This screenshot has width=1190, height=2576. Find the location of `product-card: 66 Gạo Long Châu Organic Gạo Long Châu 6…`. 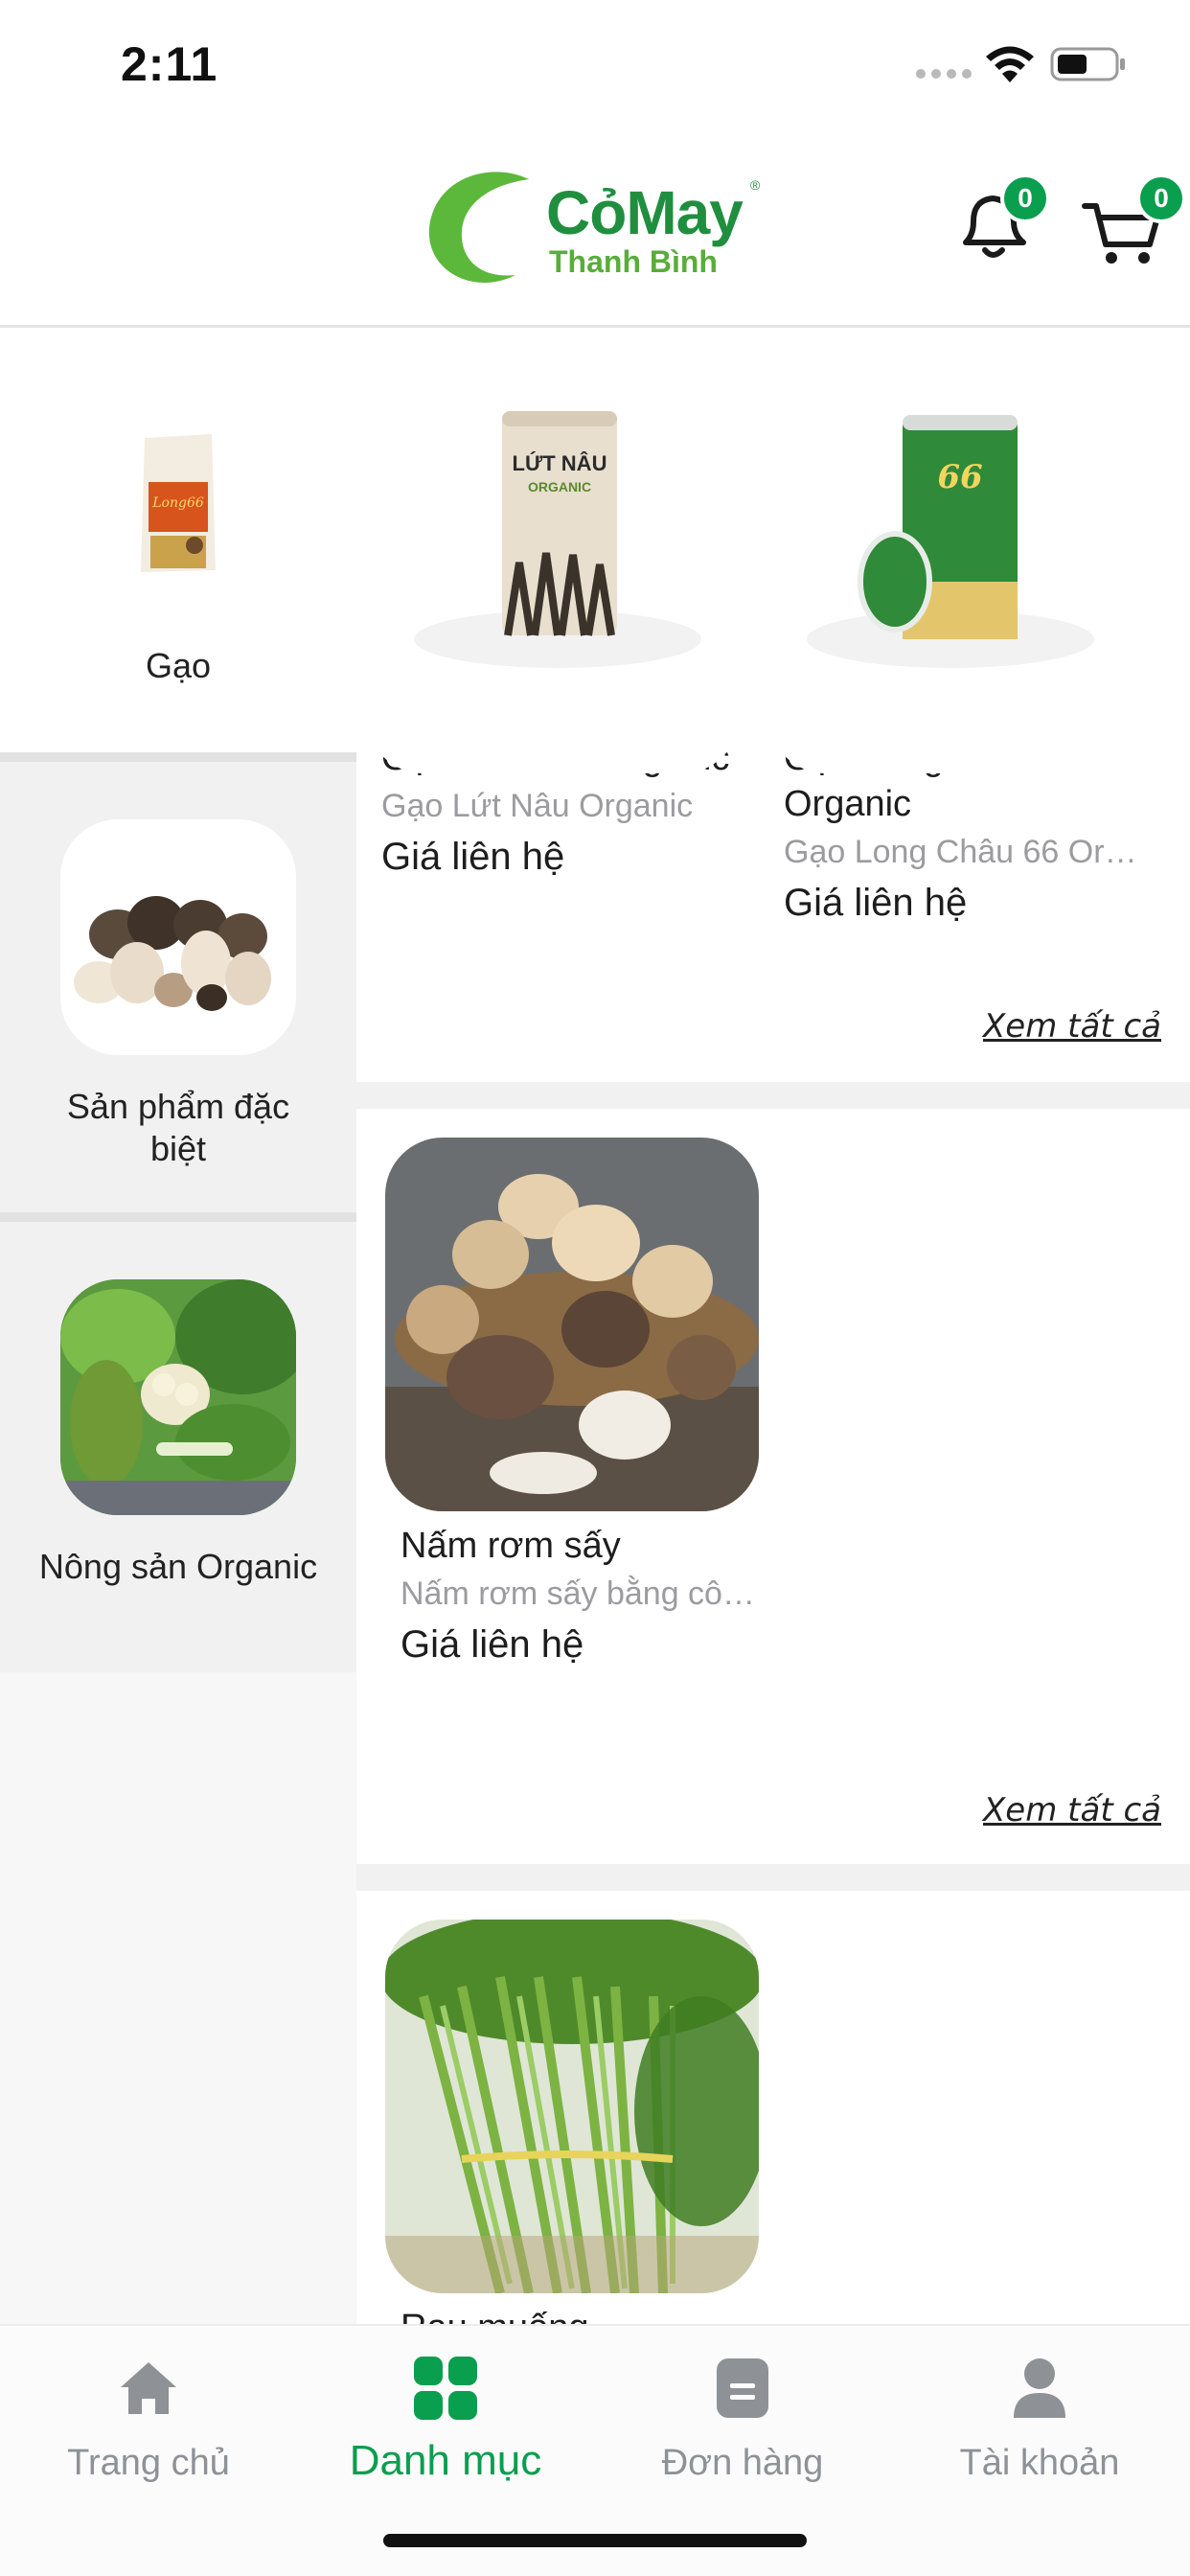

product-card: 66 Gạo Long Châu Organic Gạo Long Châu 6… is located at coordinates (965, 665).